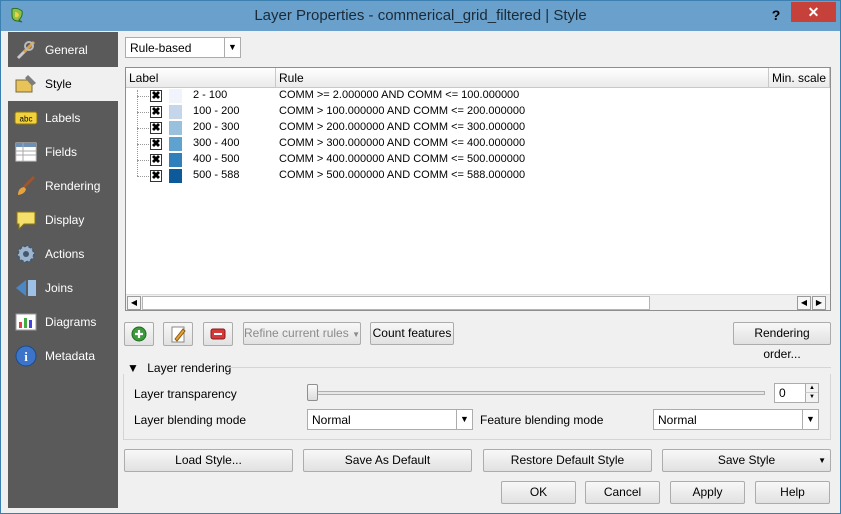  What do you see at coordinates (216, 111) in the screenshot?
I see `rule-label: 100 - 200` at bounding box center [216, 111].